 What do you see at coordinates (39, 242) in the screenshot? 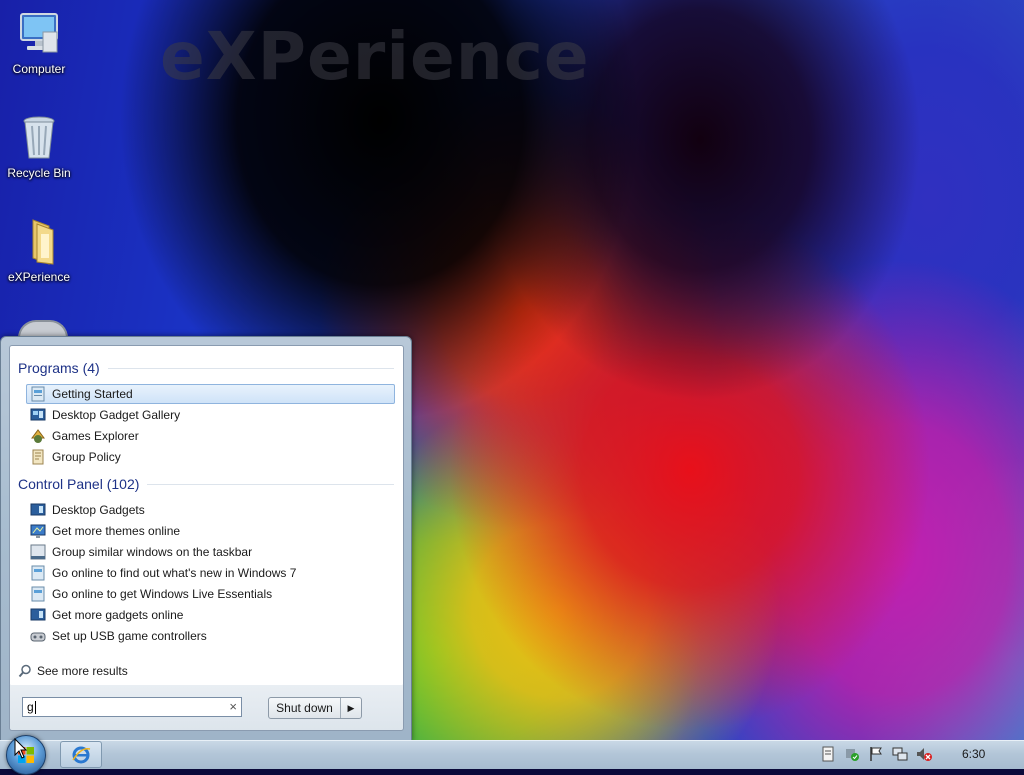
I see `folder-icon` at bounding box center [39, 242].